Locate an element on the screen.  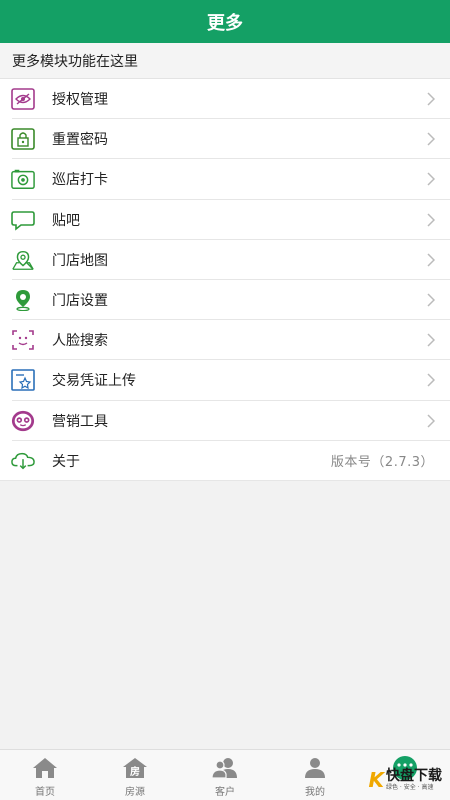
menu-item-label: 巡店打卡 is located at coordinates (80, 180).